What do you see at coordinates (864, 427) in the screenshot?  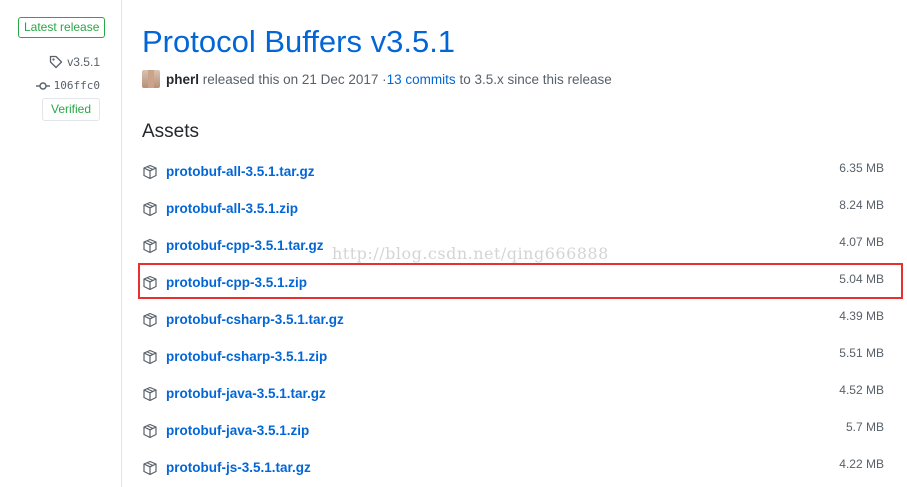 I see `asset-size: 5.7 MB` at bounding box center [864, 427].